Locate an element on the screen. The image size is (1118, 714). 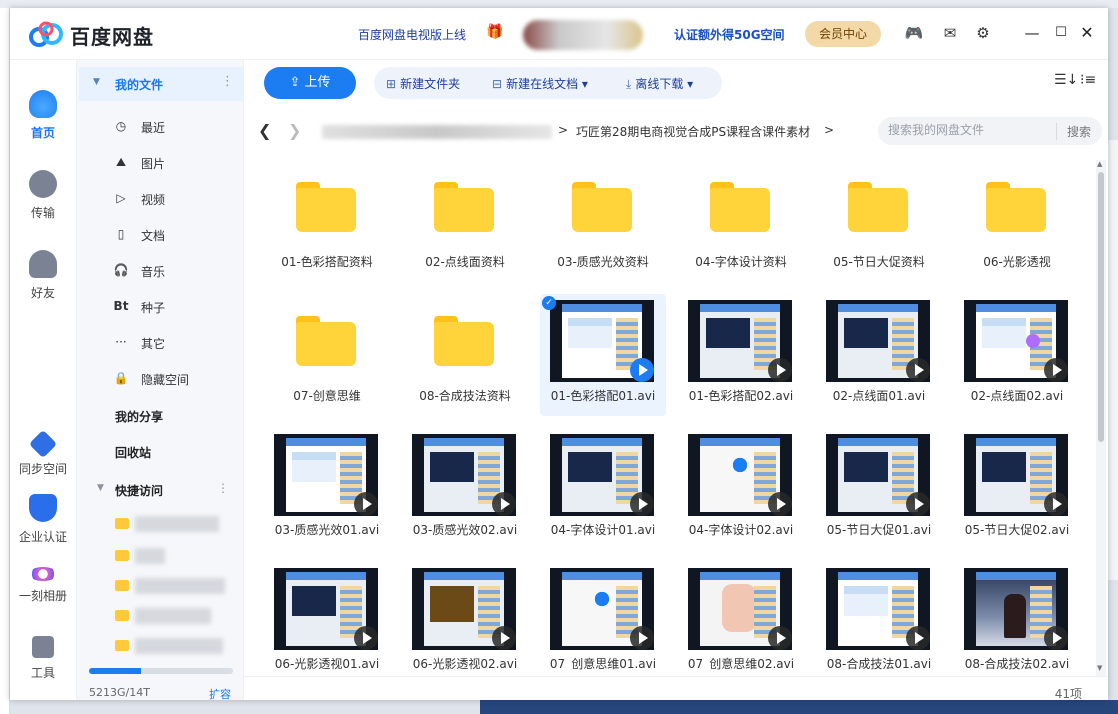
sort-icon: ☰↓ is located at coordinates (1066, 80).